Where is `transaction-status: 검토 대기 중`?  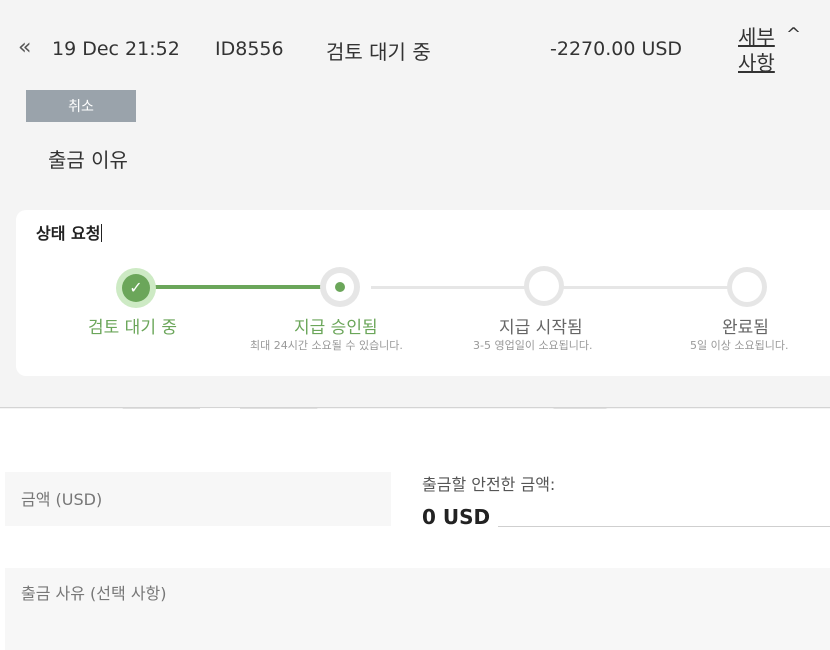
transaction-status: 검토 대기 중 is located at coordinates (378, 52).